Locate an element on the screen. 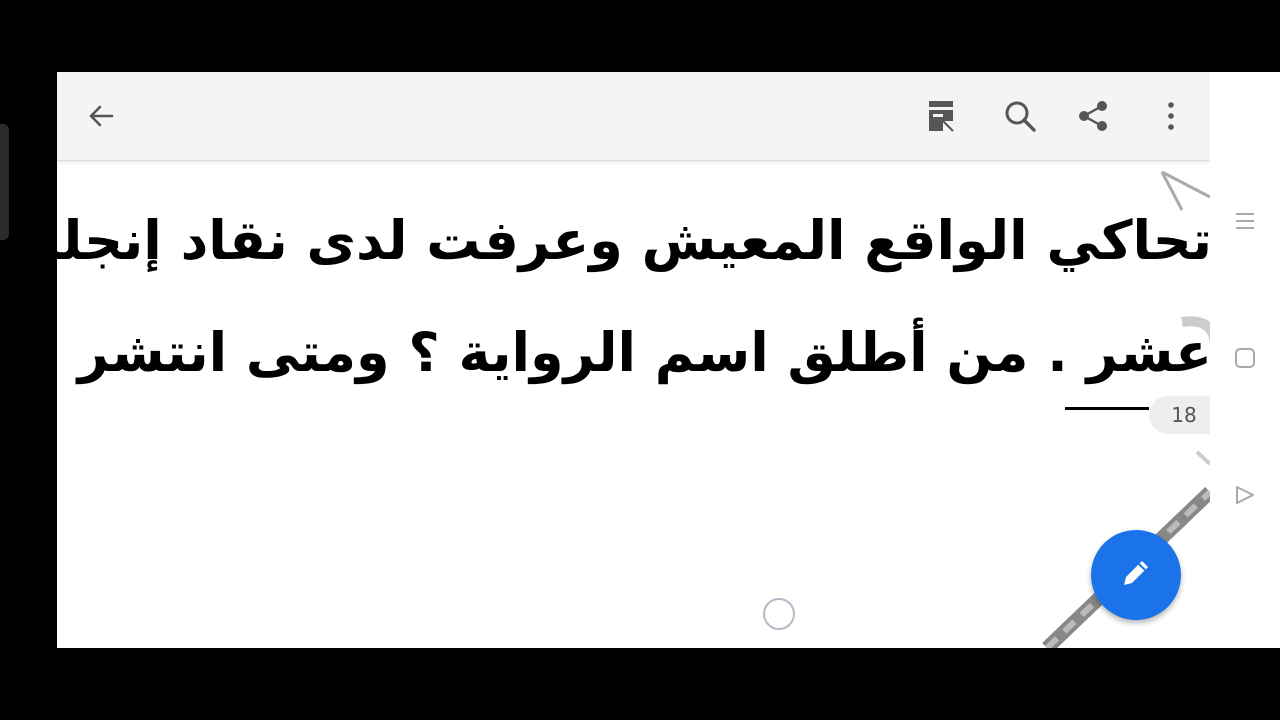  search-icon is located at coordinates (1020, 116).